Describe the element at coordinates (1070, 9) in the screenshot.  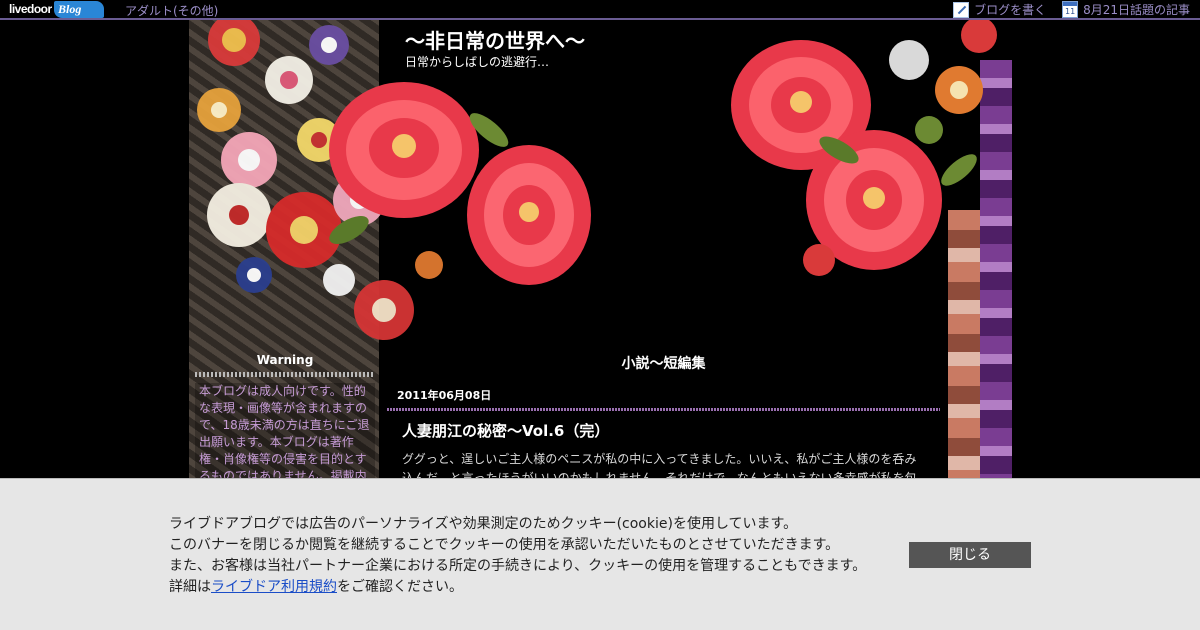
I see `calendar-icon: 11` at that location.